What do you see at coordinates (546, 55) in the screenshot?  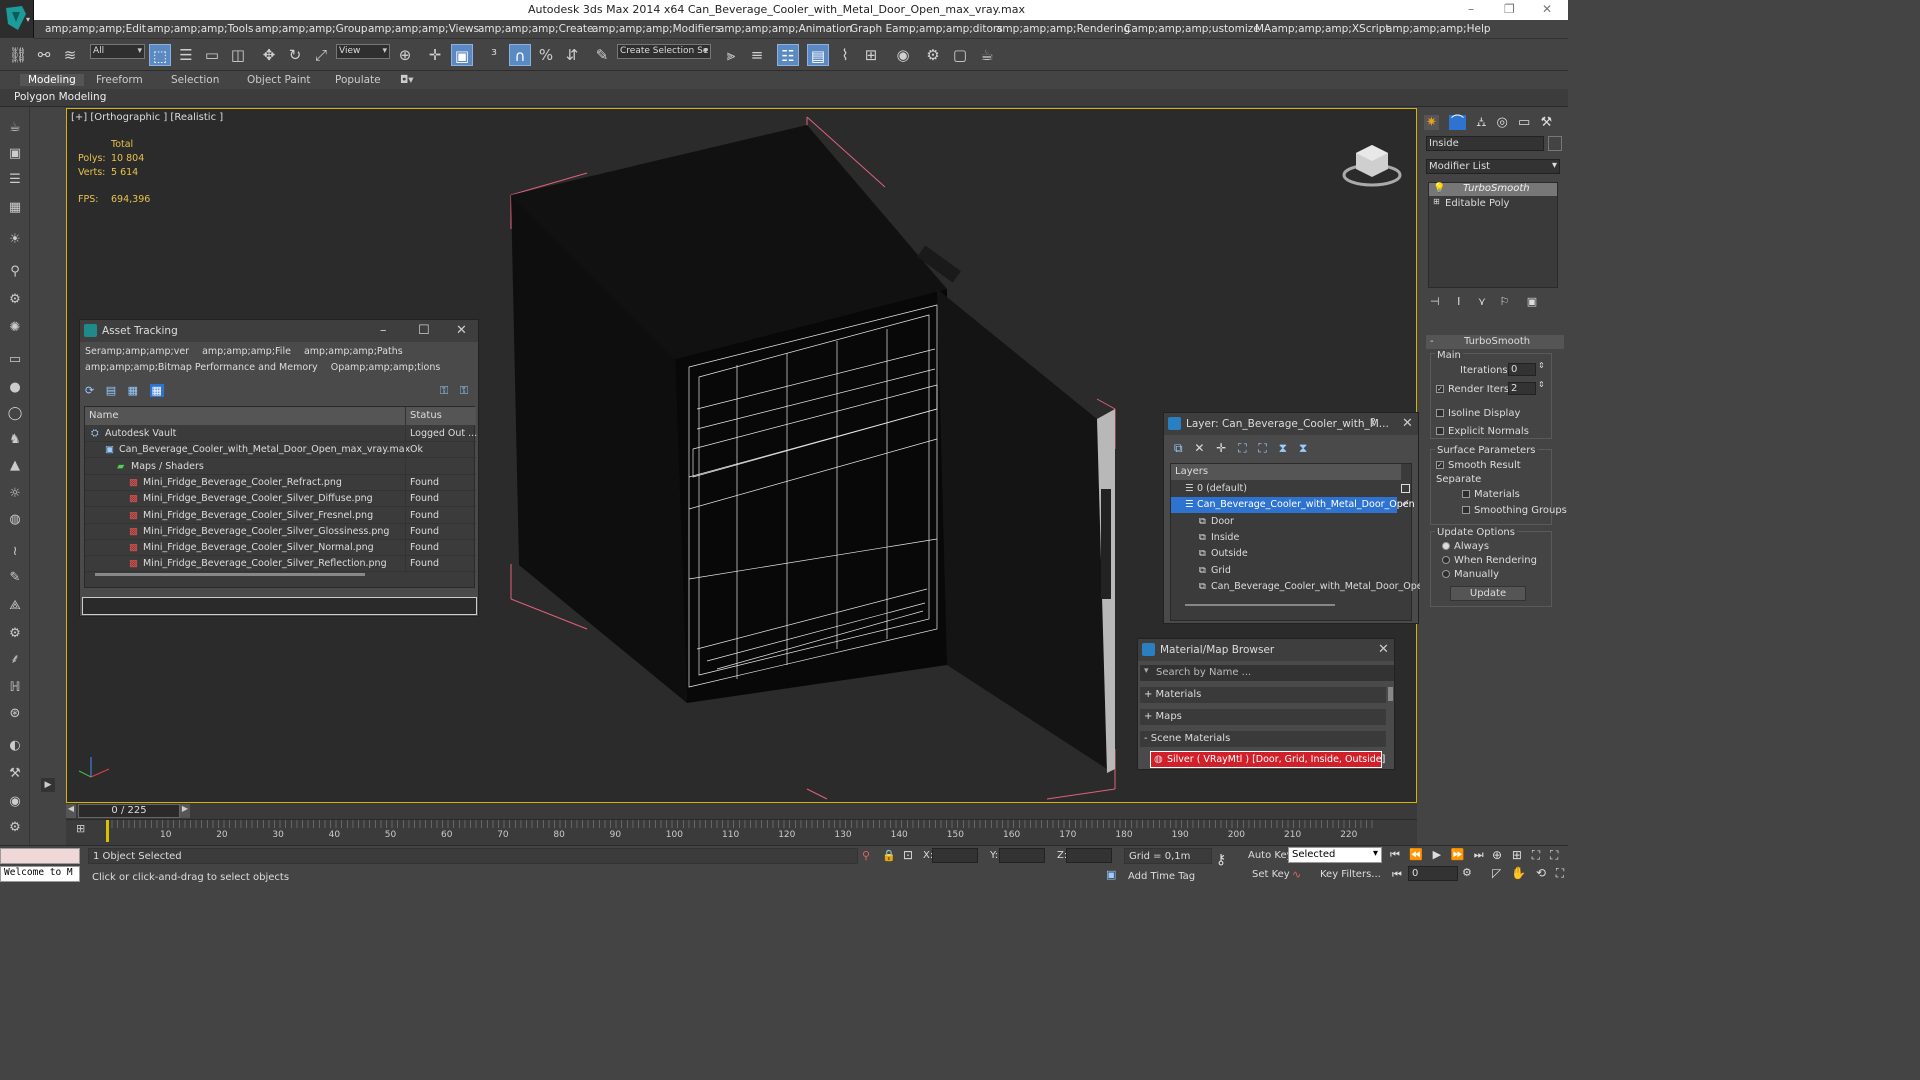 I see `percent-snap-icon: %` at bounding box center [546, 55].